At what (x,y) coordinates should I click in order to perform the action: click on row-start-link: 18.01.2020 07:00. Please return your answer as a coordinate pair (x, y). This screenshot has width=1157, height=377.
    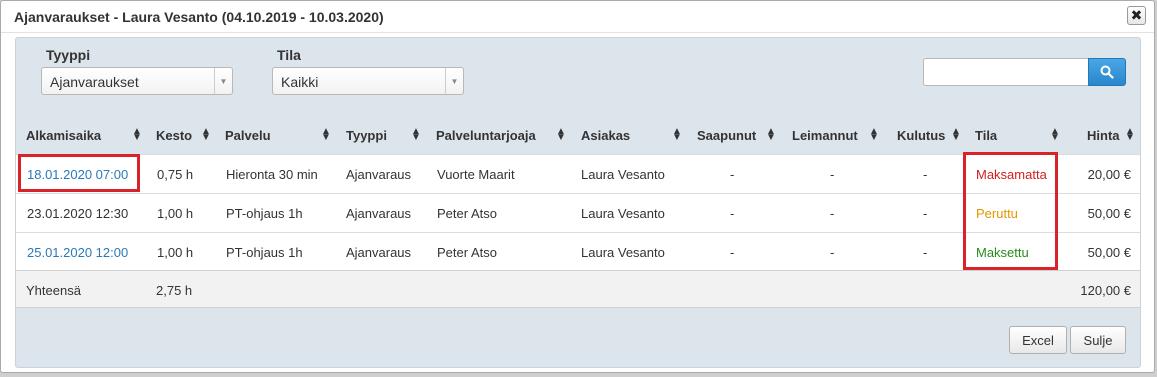
    Looking at the image, I should click on (77, 174).